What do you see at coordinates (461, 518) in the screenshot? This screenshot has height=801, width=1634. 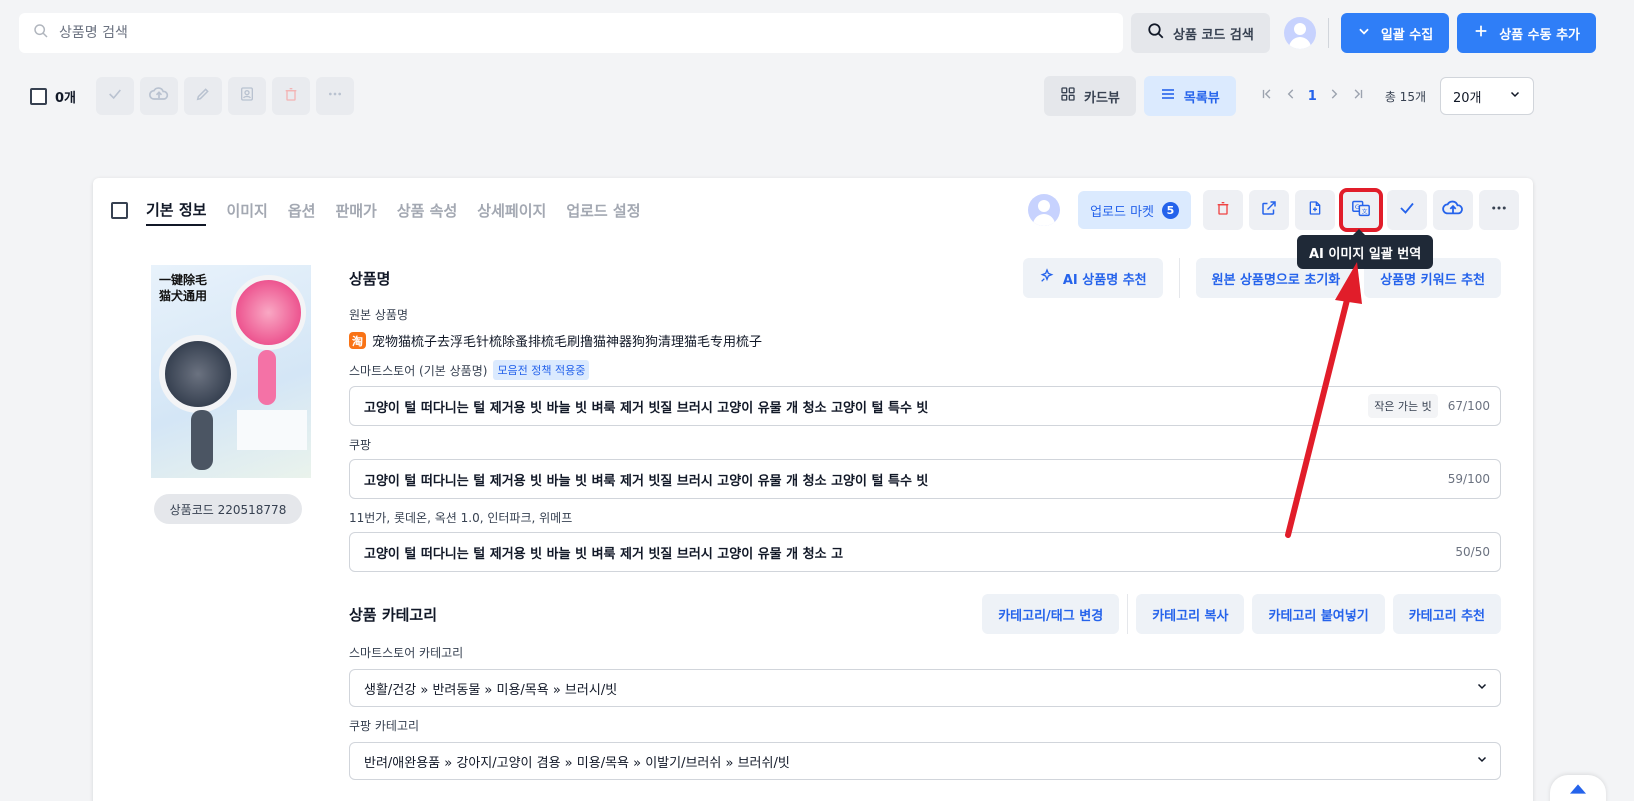 I see `eleven-name-label: 11번가, 롯데온, 옥션 1.0, 인터파크, 위메프` at bounding box center [461, 518].